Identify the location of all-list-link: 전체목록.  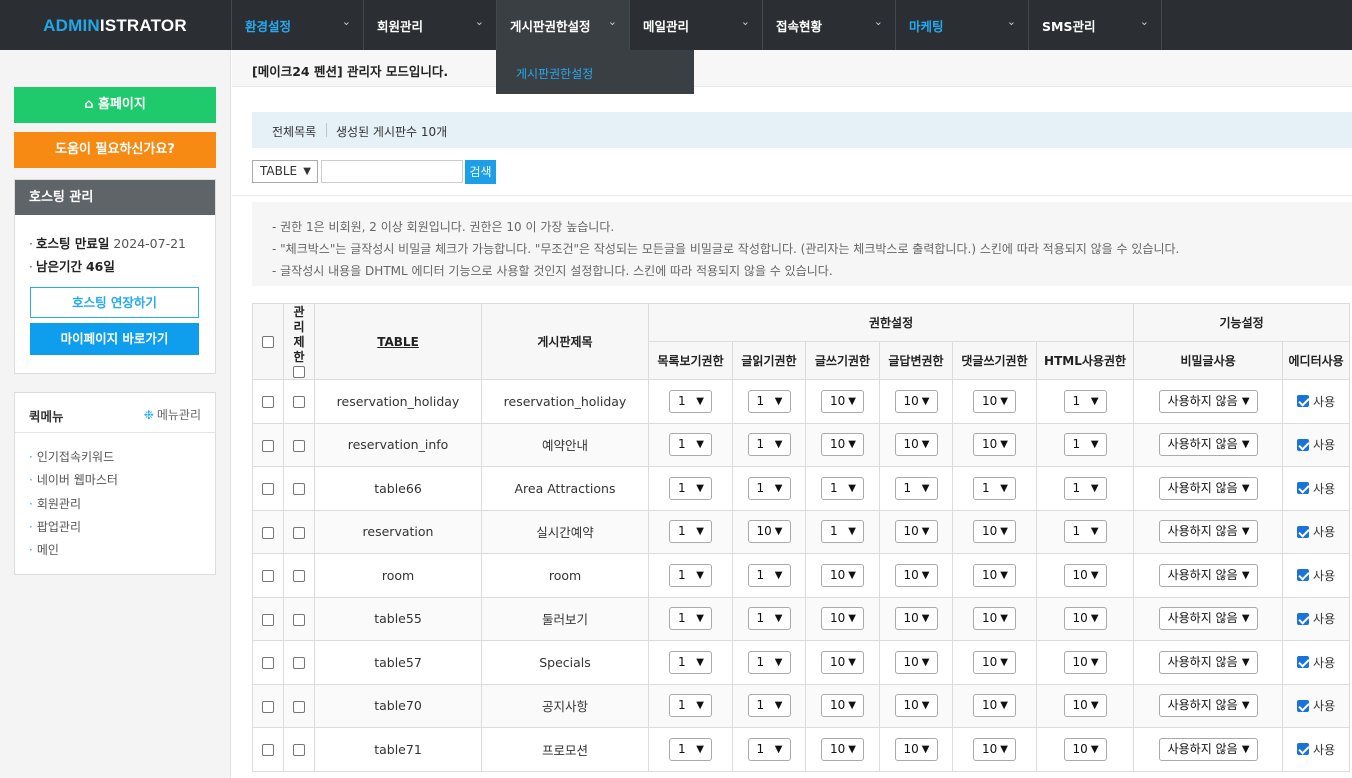
(294, 131).